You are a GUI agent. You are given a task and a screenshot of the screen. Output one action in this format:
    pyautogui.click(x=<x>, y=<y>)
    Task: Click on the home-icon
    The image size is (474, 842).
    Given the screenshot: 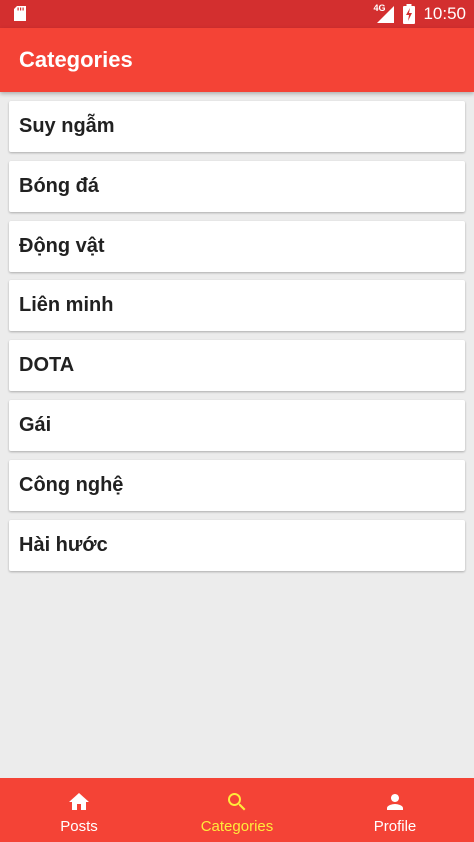 What is the action you would take?
    pyautogui.click(x=79, y=801)
    